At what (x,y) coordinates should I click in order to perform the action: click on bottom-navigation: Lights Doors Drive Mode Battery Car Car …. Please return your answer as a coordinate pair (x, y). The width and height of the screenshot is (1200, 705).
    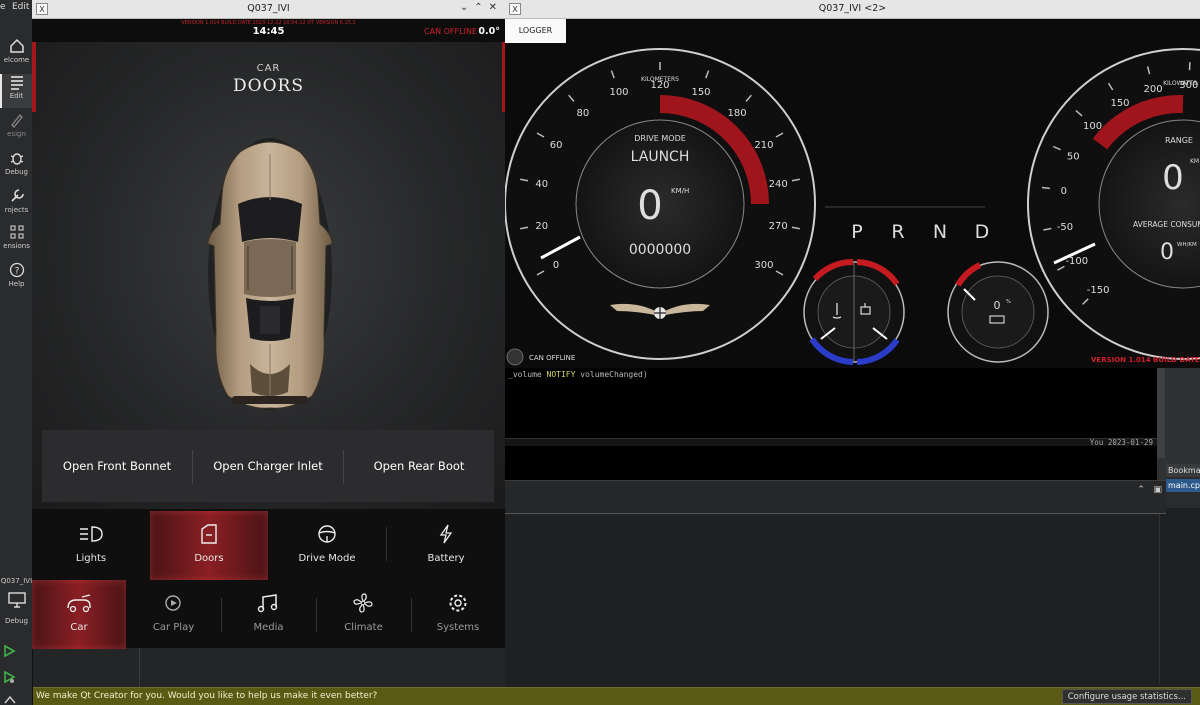
    Looking at the image, I should click on (268, 579).